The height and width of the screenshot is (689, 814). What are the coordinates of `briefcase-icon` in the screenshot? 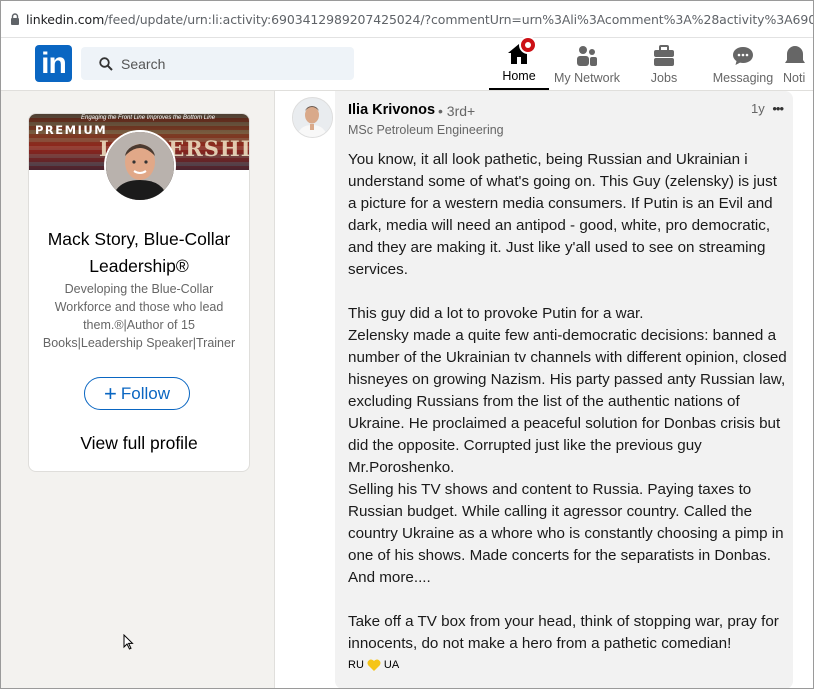 It's located at (664, 56).